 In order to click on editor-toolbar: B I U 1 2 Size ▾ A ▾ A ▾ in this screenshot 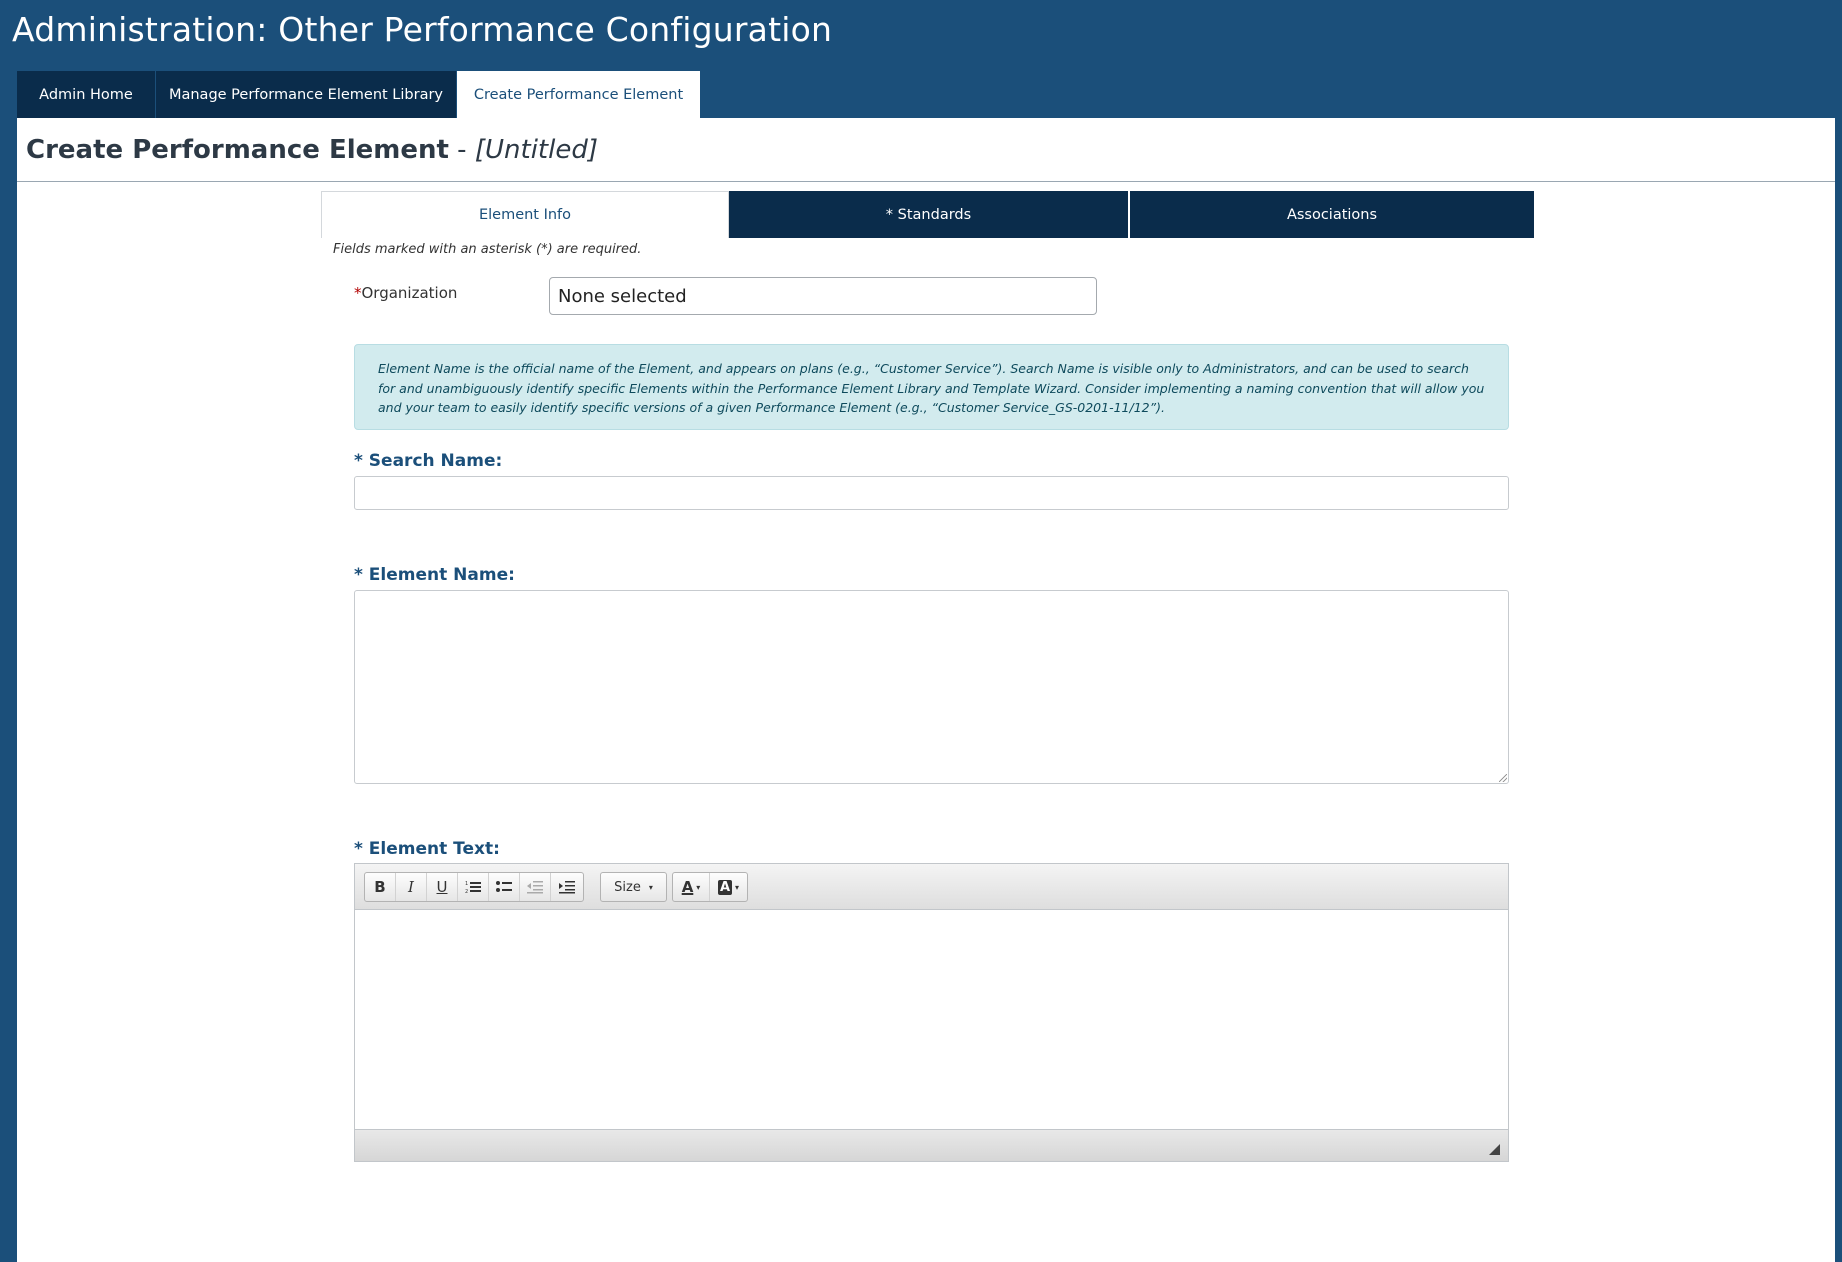, I will do `click(931, 887)`.